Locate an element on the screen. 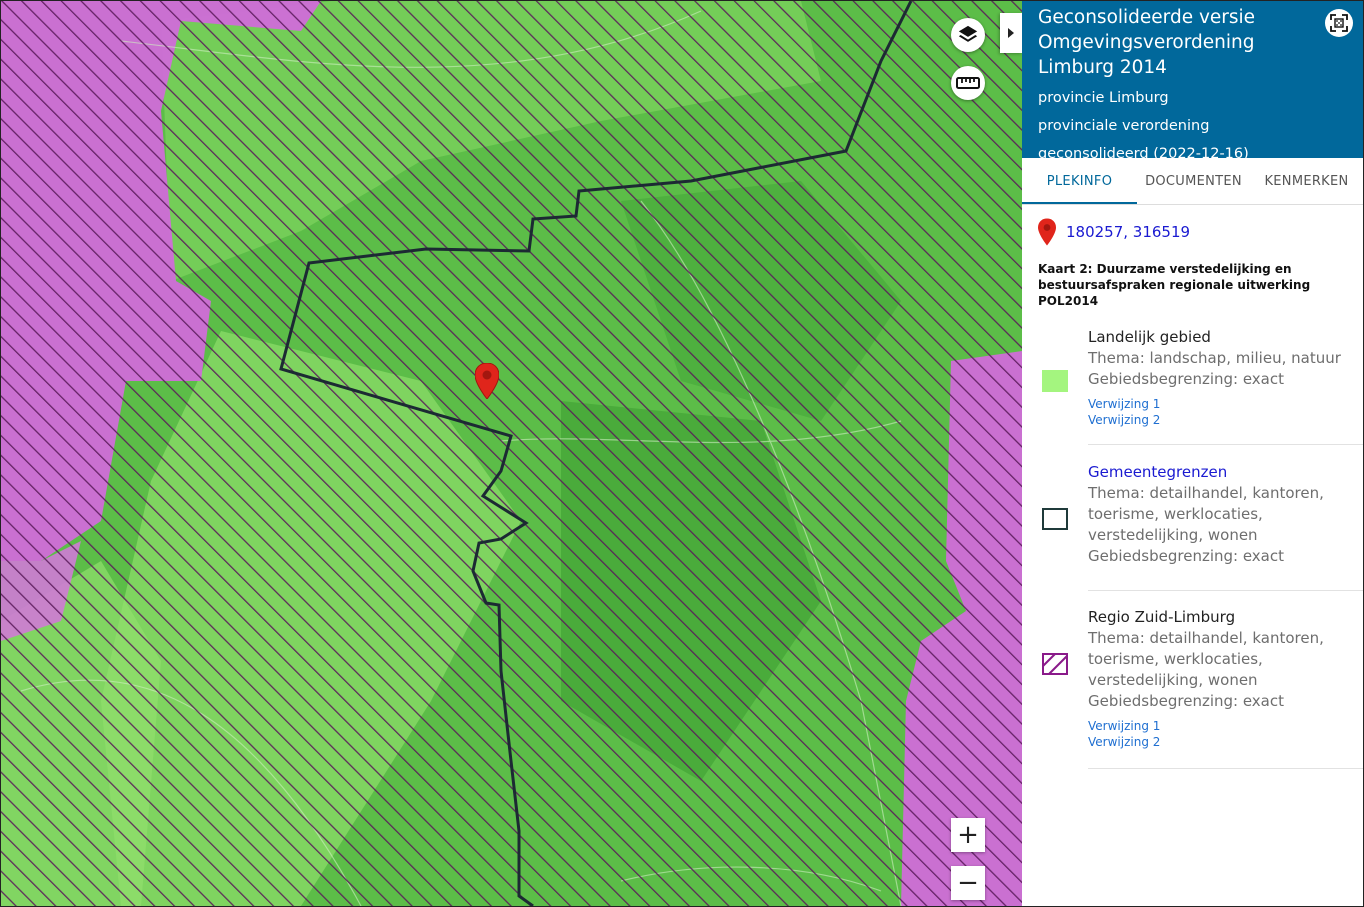 This screenshot has height=907, width=1364. legend-item-name: Gemeentegrenzen is located at coordinates (1225, 472).